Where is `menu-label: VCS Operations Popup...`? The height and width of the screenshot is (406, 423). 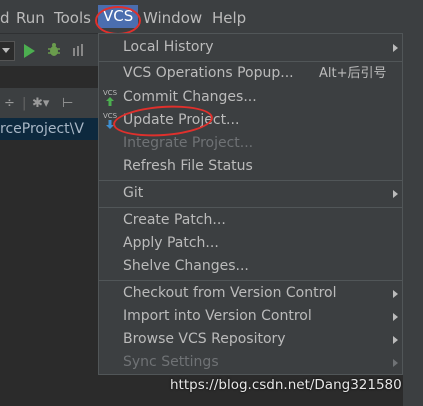
menu-label: VCS Operations Popup... is located at coordinates (208, 73).